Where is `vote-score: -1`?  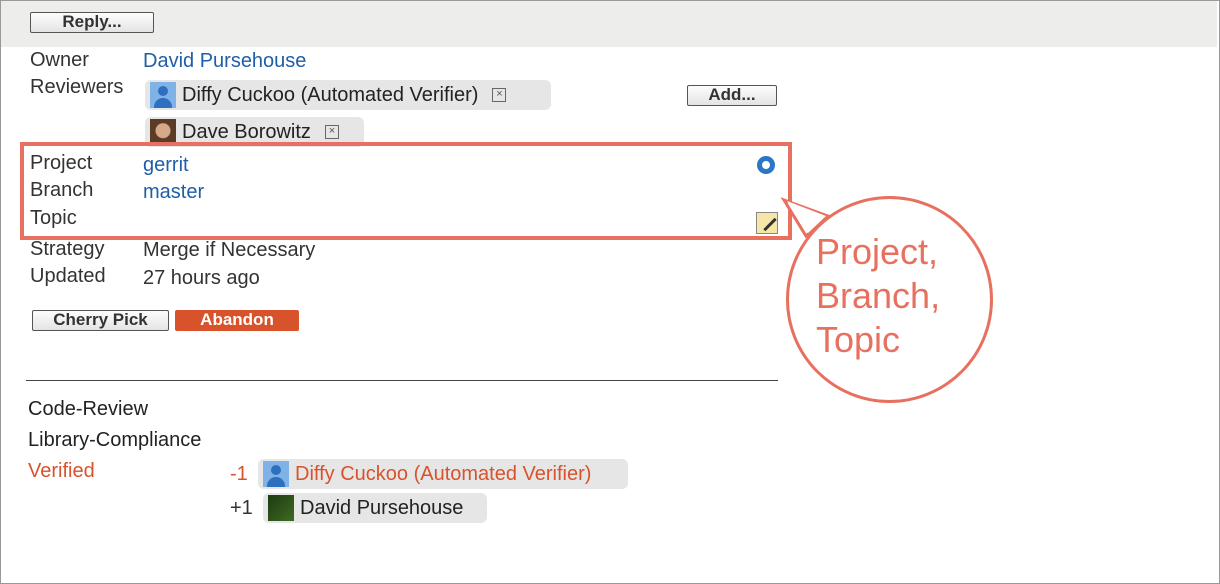
vote-score: -1 is located at coordinates (239, 474).